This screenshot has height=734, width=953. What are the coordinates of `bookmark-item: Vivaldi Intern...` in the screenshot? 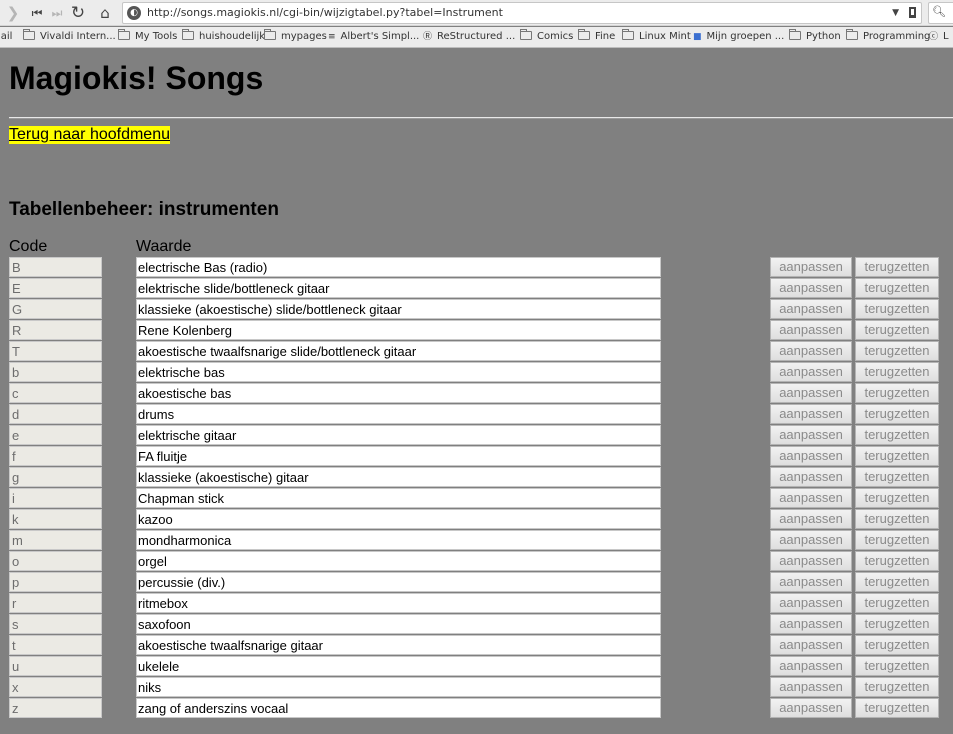 It's located at (69, 36).